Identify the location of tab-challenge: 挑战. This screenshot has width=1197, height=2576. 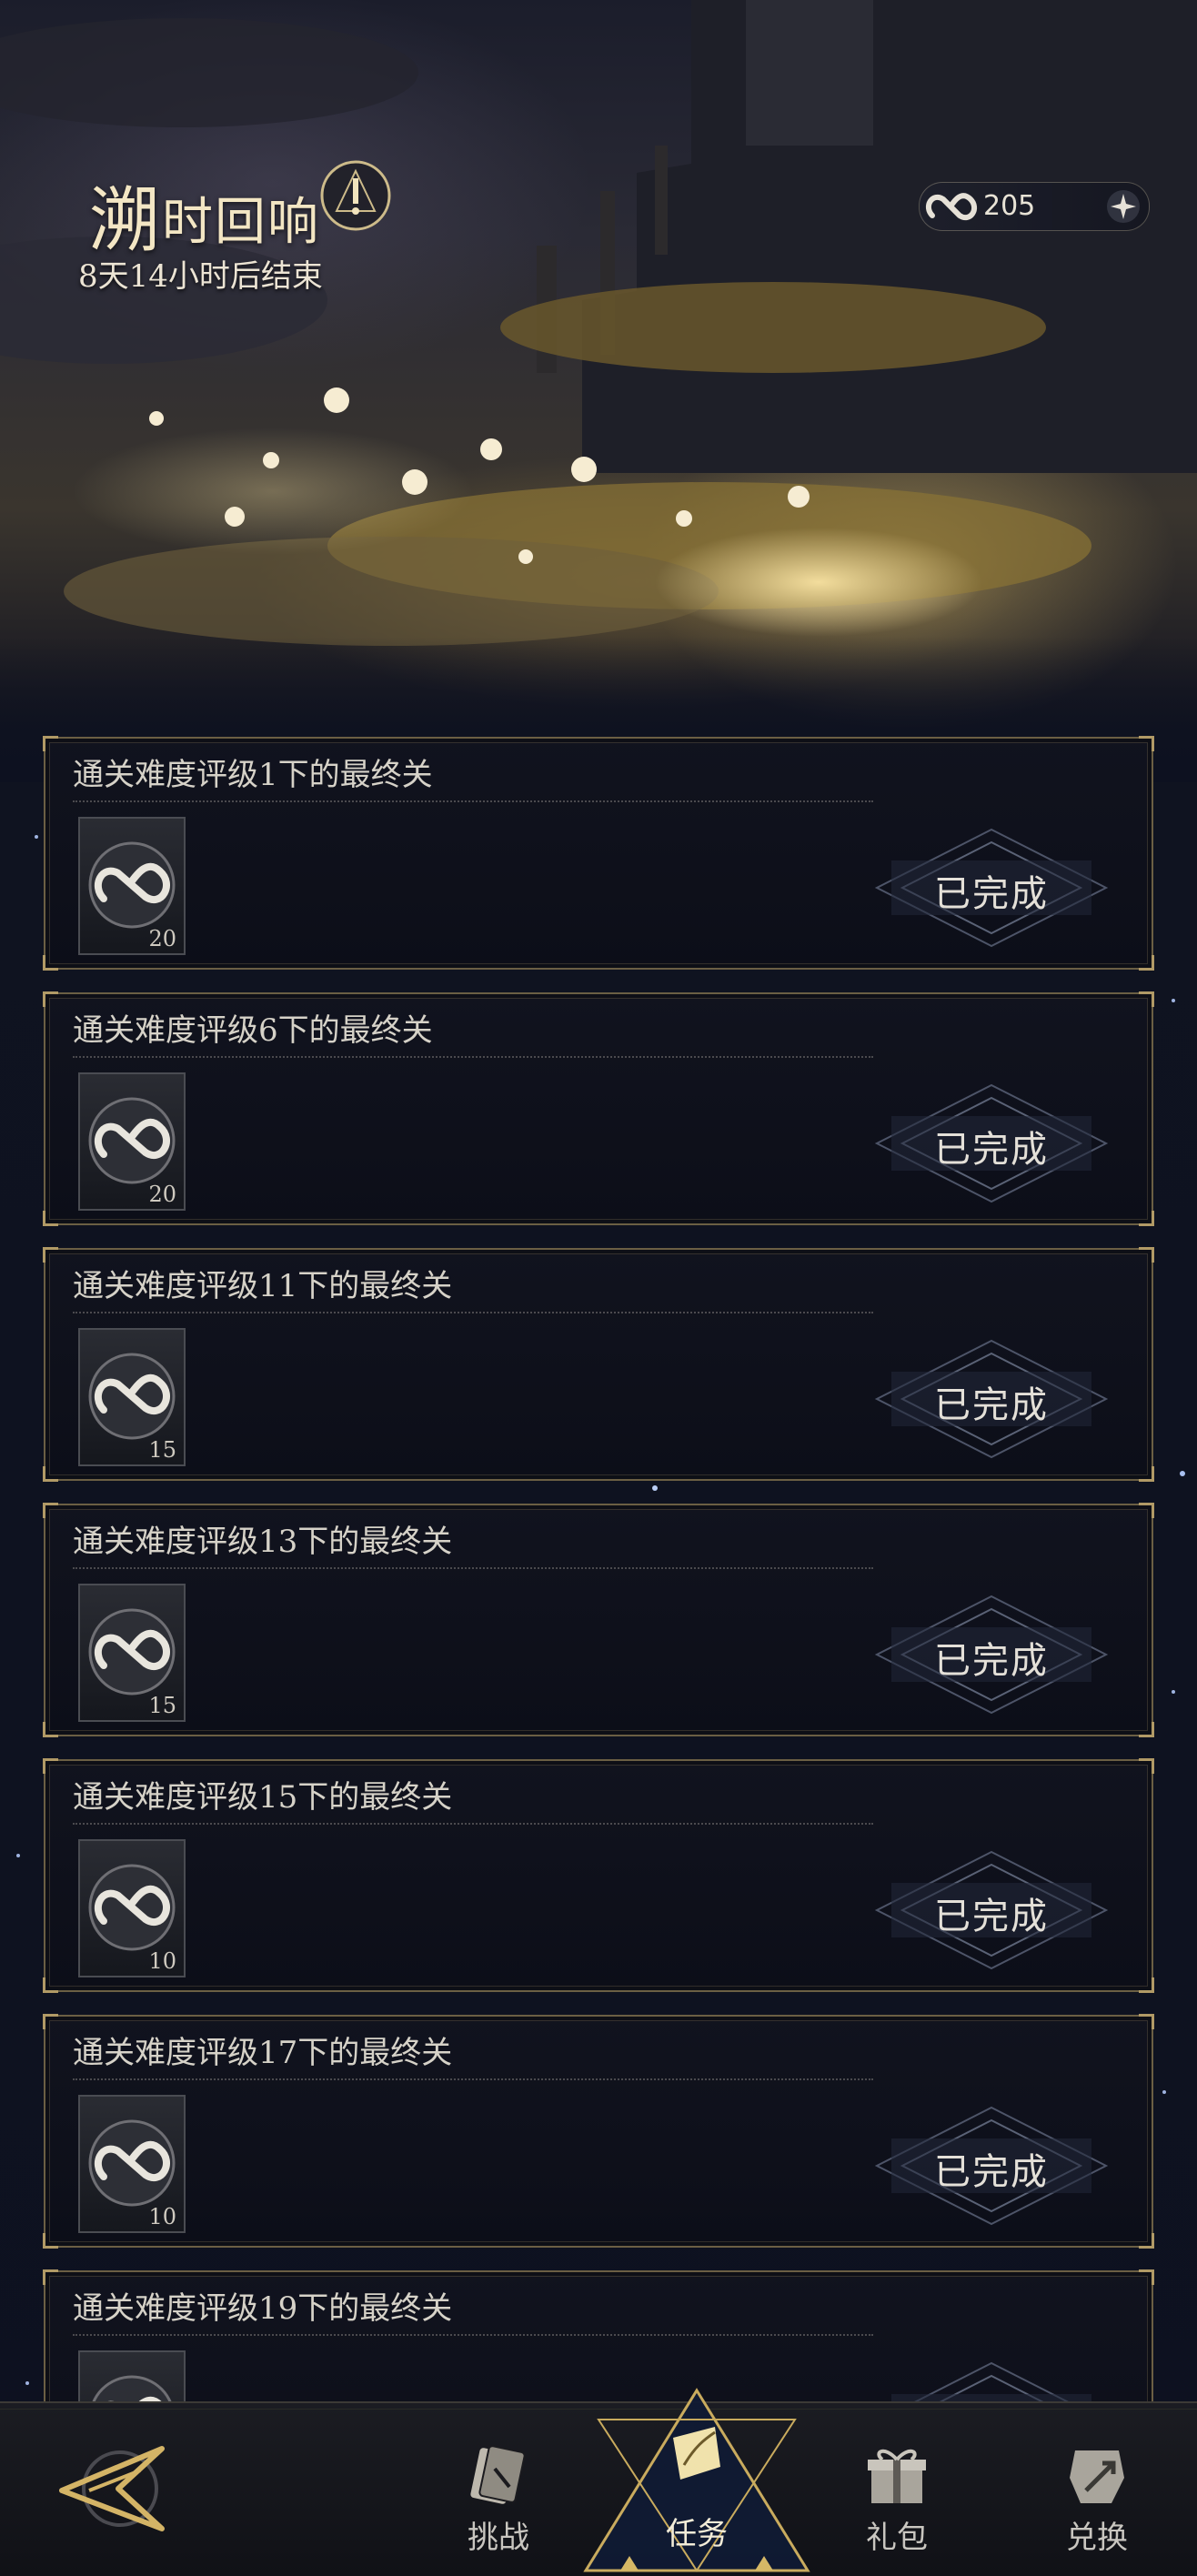
(498, 2489).